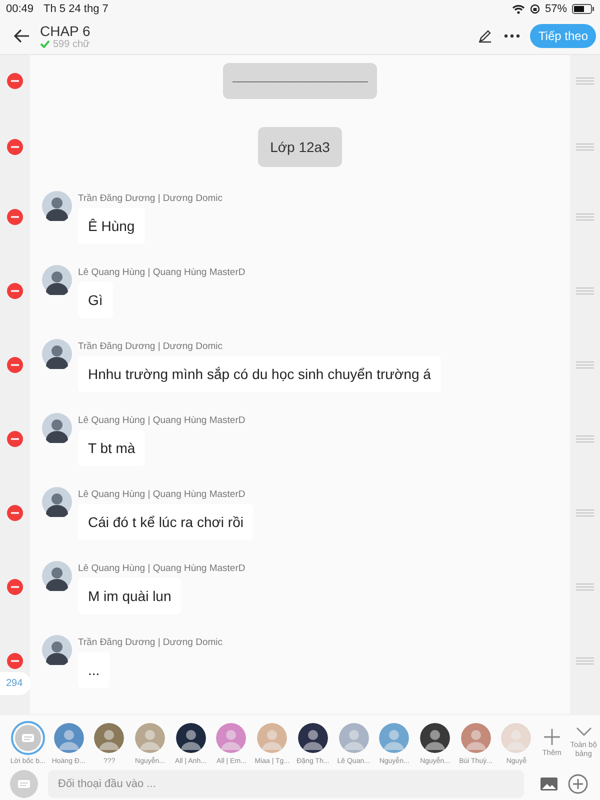 Image resolution: width=600 pixels, height=800 pixels. I want to click on message-bubble: Gì, so click(95, 300).